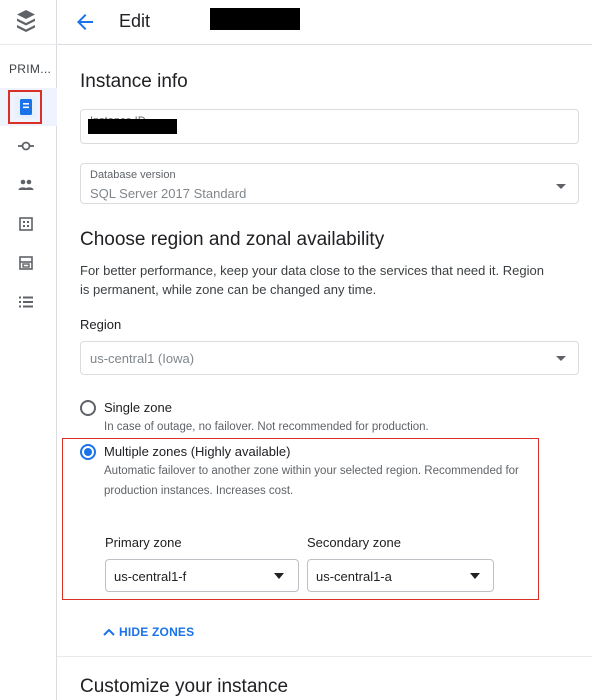 The height and width of the screenshot is (700, 592). What do you see at coordinates (324, 656) in the screenshot?
I see `section-divider` at bounding box center [324, 656].